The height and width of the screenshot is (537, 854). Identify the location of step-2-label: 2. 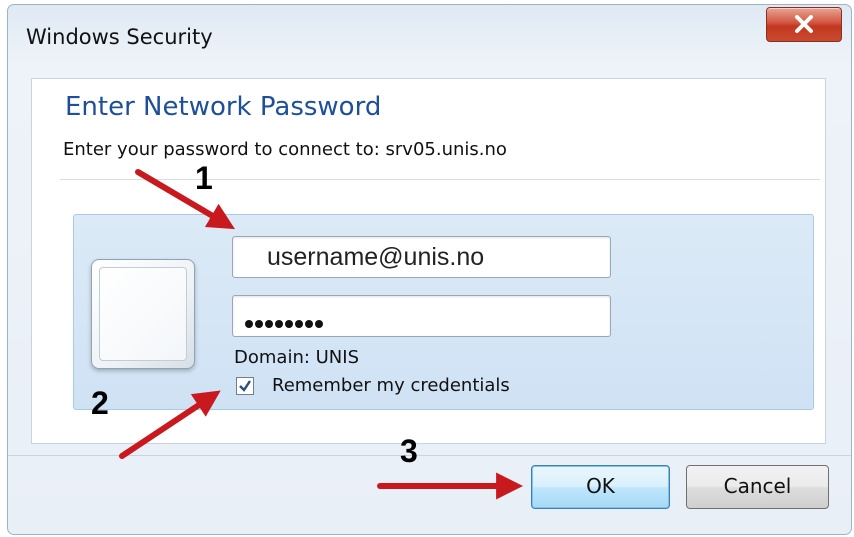
(100, 403).